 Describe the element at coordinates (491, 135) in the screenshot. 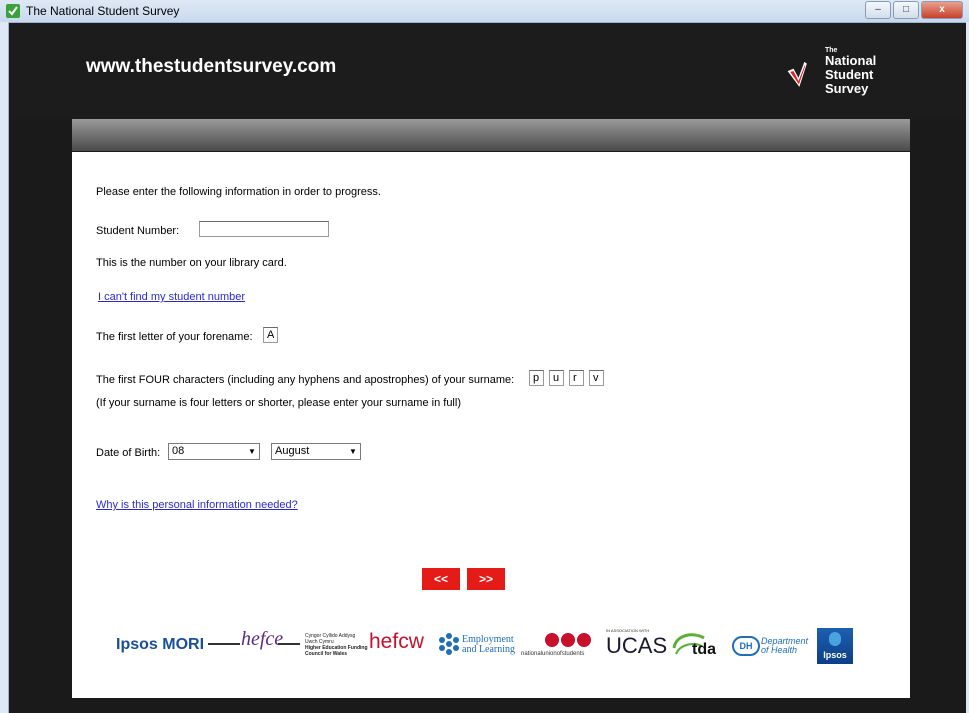

I see `header-band` at that location.